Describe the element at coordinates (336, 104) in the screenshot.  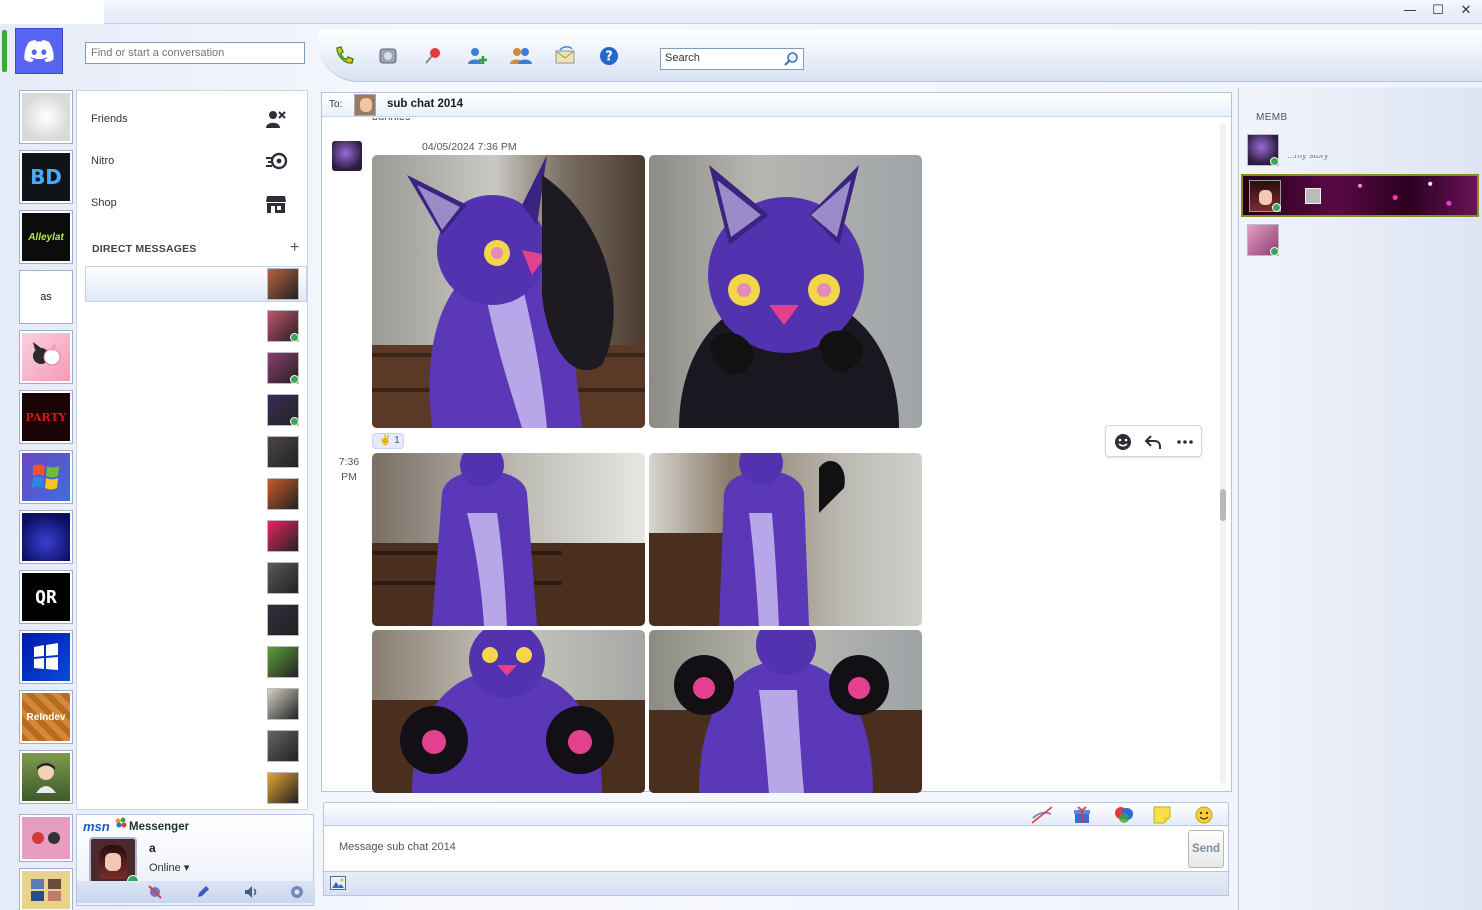
I see `to-label: To:` at that location.